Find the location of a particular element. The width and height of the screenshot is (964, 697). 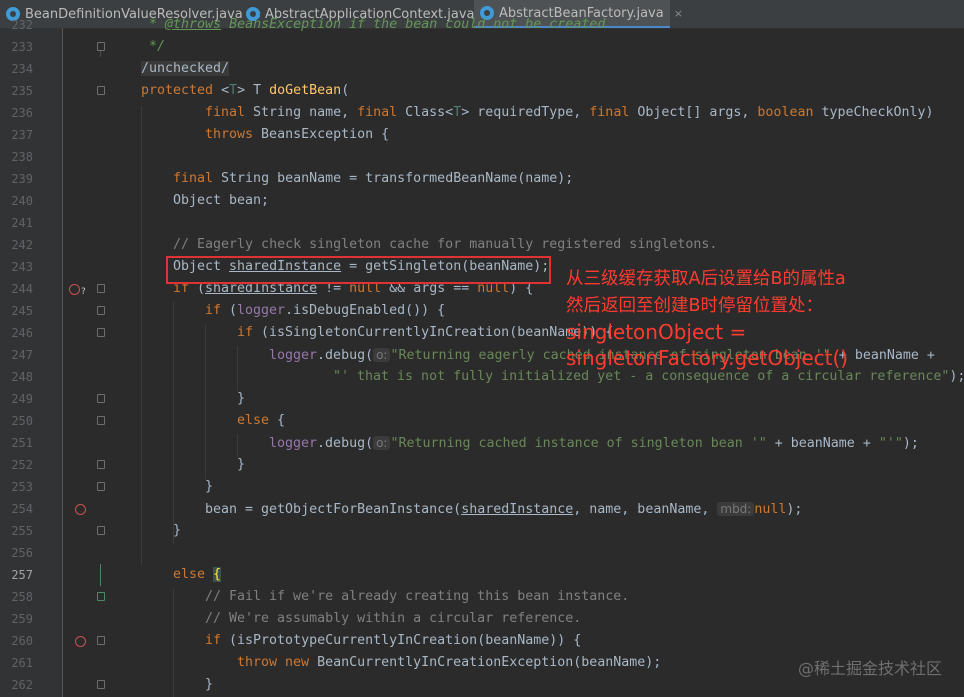

line-number: 232 is located at coordinates (22, 25).